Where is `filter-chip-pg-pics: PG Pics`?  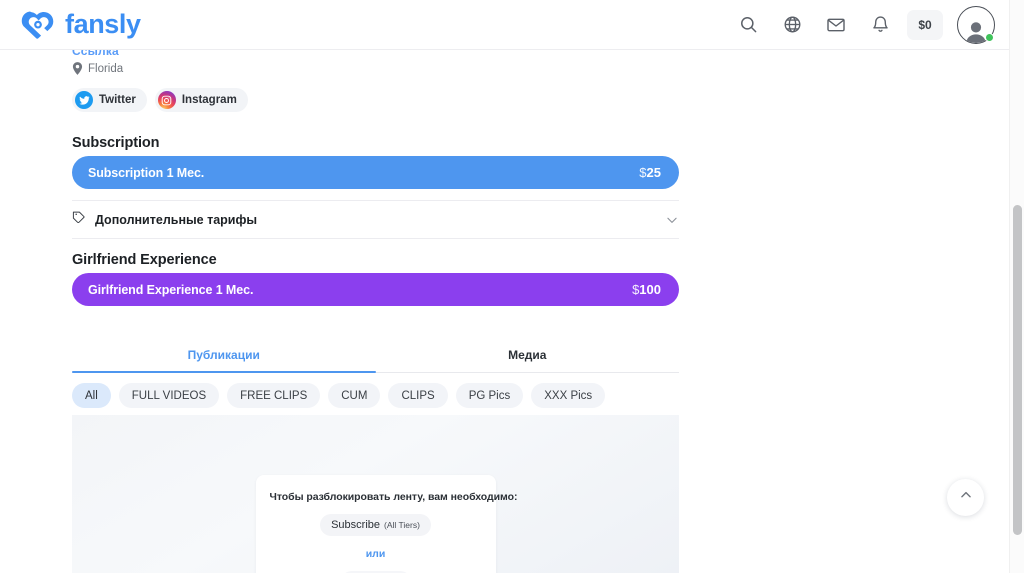 filter-chip-pg-pics: PG Pics is located at coordinates (489, 395).